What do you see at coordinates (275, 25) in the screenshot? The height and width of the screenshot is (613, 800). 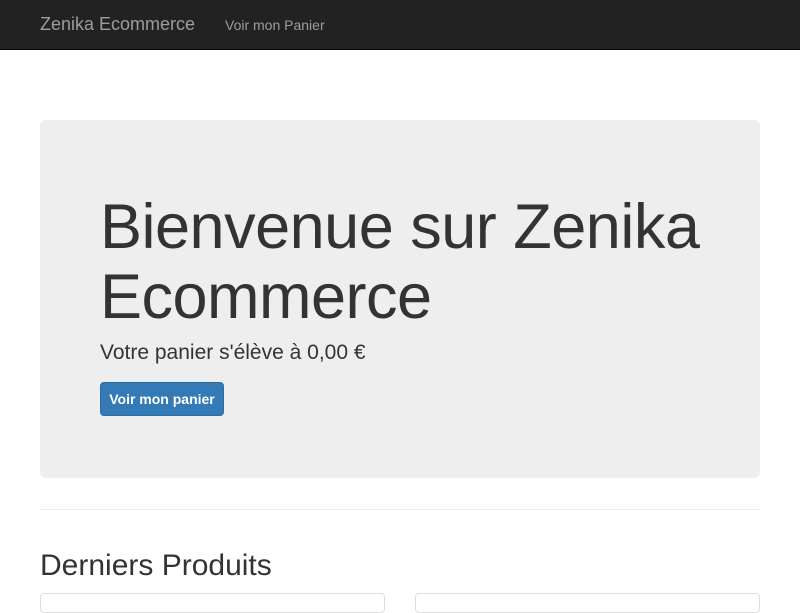 I see `nav-link-cart: Voir mon Panier` at bounding box center [275, 25].